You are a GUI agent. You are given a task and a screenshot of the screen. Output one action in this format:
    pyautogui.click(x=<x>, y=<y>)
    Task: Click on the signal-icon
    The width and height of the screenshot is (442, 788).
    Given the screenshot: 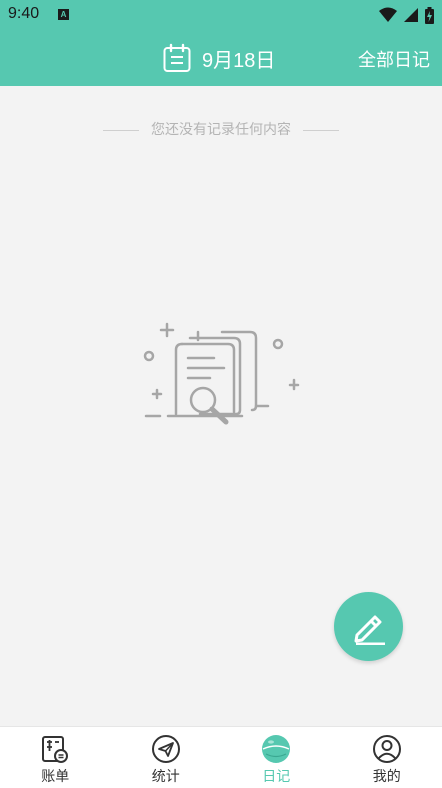 What is the action you would take?
    pyautogui.click(x=411, y=15)
    